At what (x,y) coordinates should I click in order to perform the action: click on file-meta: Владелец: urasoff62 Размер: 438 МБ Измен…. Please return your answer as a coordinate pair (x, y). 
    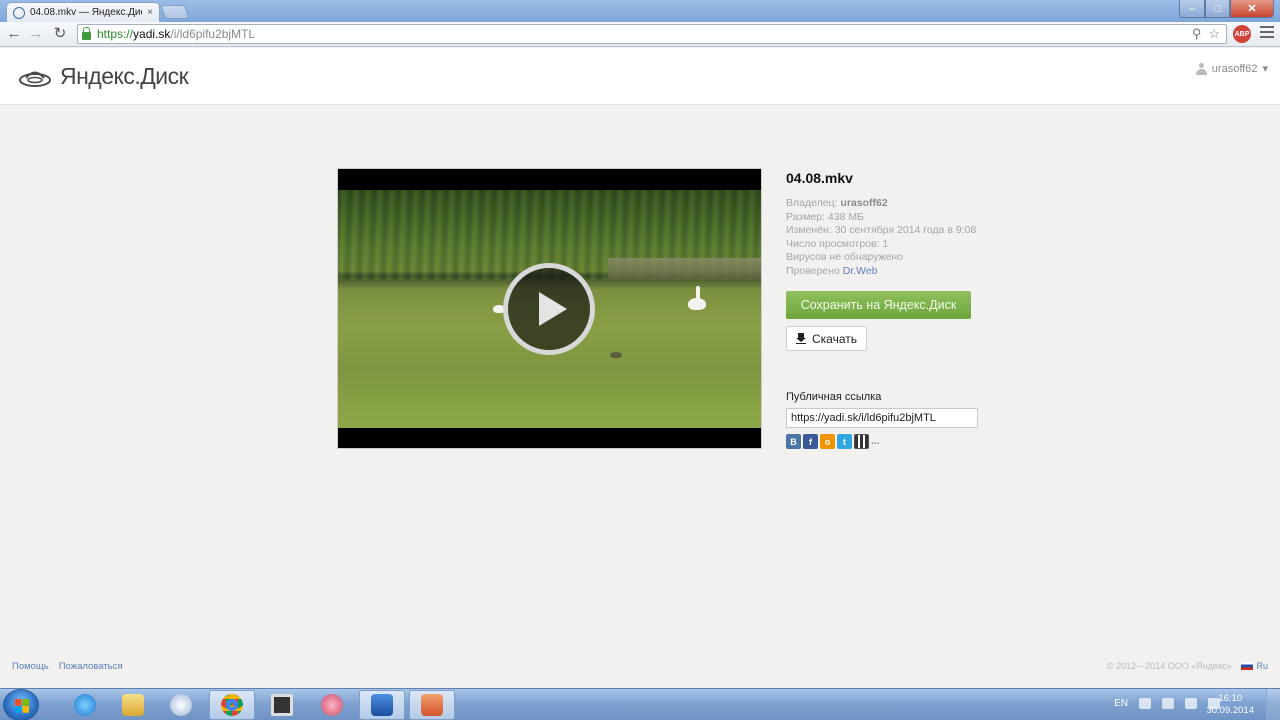
    Looking at the image, I should click on (886, 238).